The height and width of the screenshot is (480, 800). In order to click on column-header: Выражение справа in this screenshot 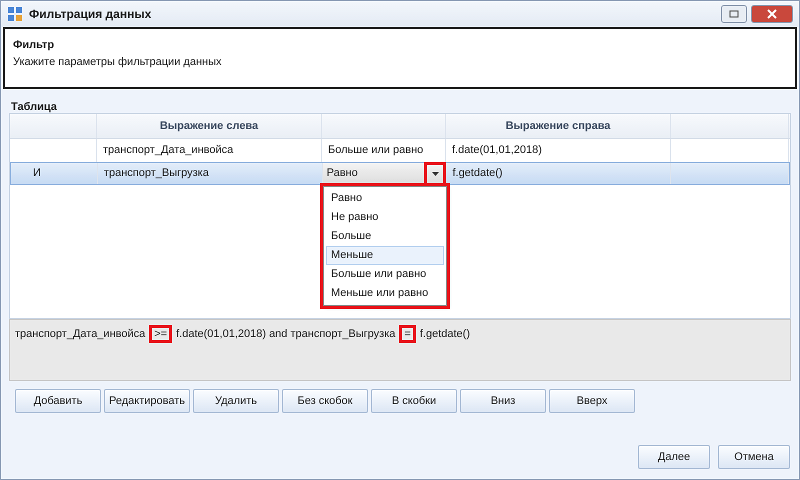, I will do `click(558, 126)`.